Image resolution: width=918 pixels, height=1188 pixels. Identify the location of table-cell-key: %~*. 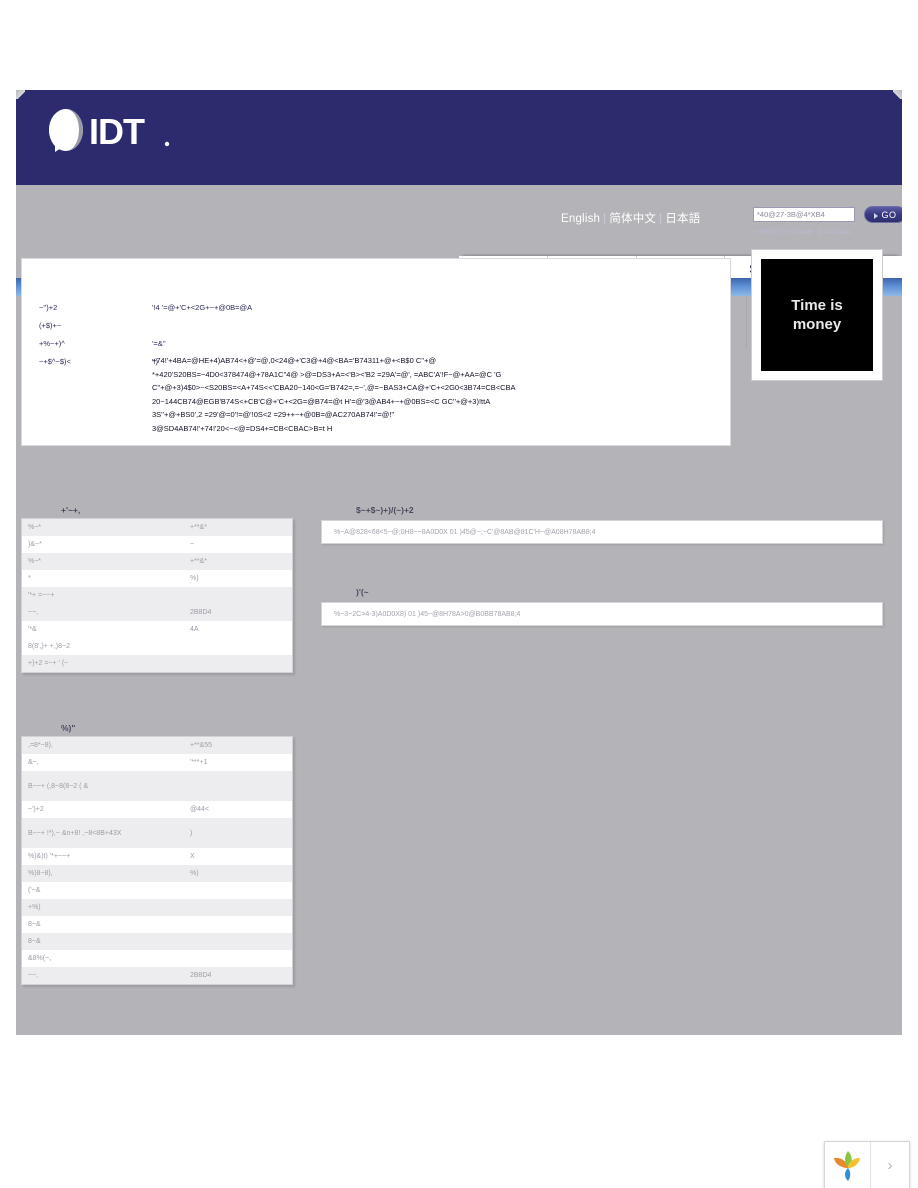
(103, 561).